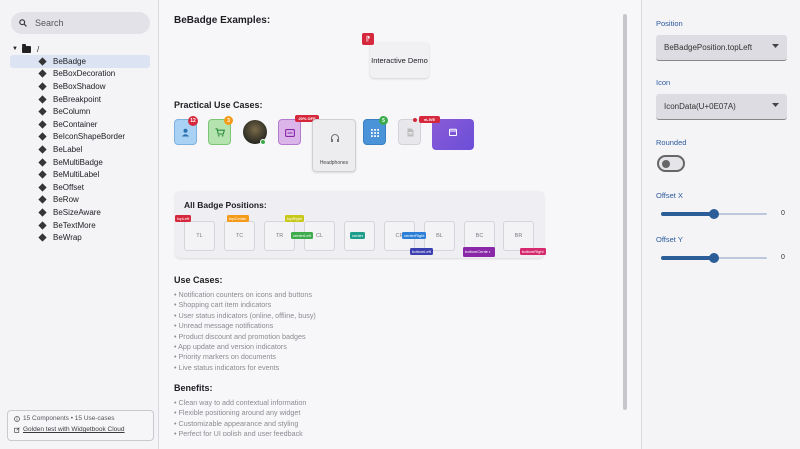 This screenshot has width=800, height=449. Describe the element at coordinates (383, 120) in the screenshot. I see `update-count-badge: 5` at that location.